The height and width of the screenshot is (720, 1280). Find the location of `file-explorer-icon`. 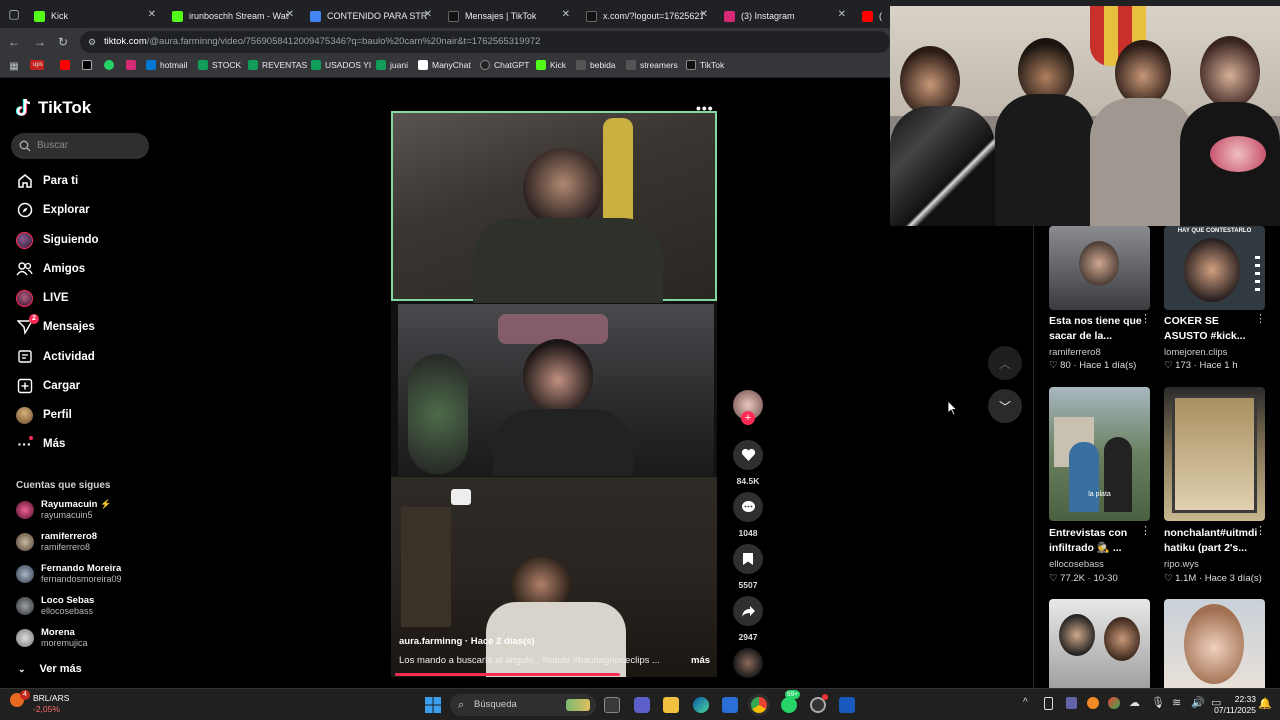

file-explorer-icon is located at coordinates (671, 705).